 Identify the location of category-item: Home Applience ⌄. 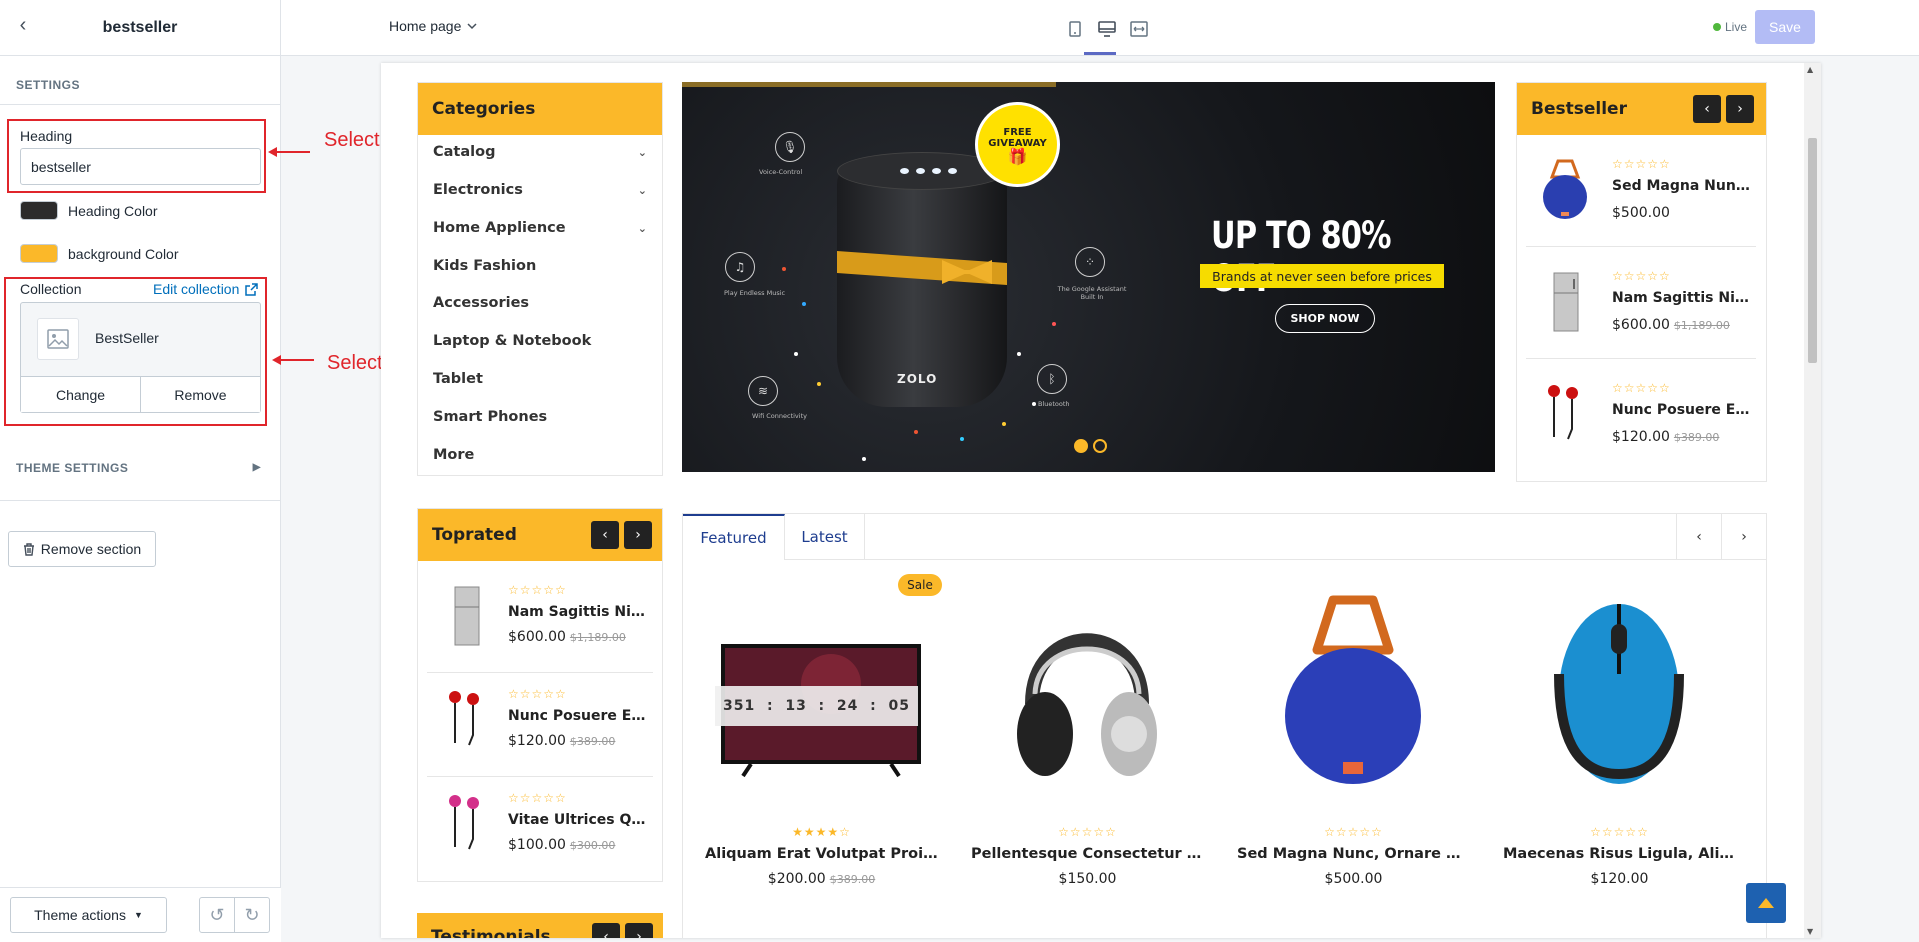
(540, 228).